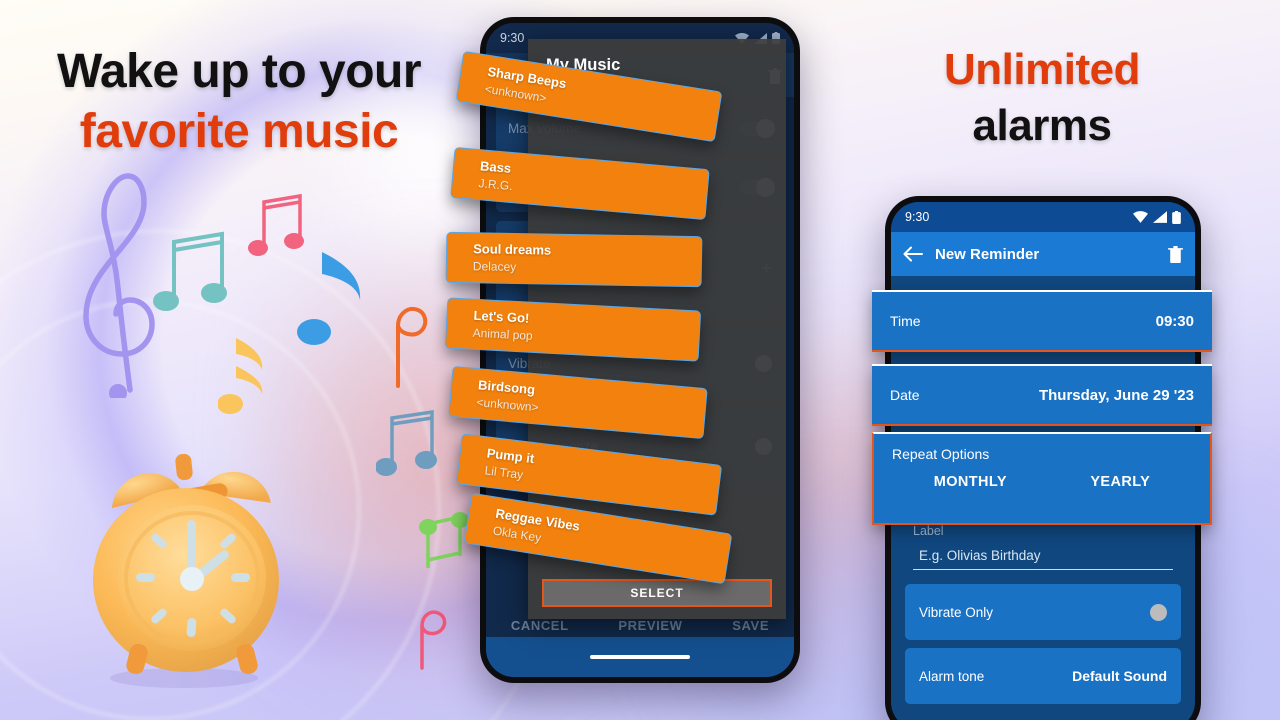 The width and height of the screenshot is (1280, 720). Describe the element at coordinates (444, 540) in the screenshot. I see `green-beamed-note-icon` at that location.